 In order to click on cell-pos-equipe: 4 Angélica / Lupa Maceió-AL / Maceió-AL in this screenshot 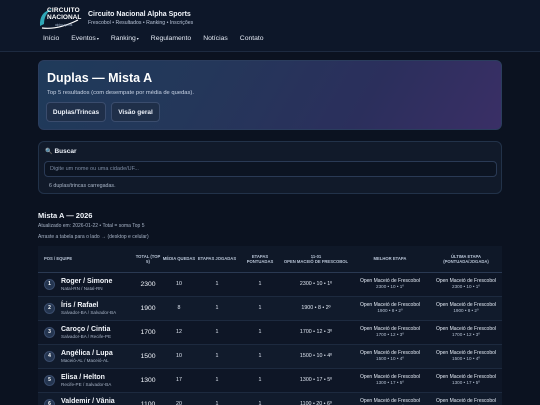, I will do `click(86, 356)`.